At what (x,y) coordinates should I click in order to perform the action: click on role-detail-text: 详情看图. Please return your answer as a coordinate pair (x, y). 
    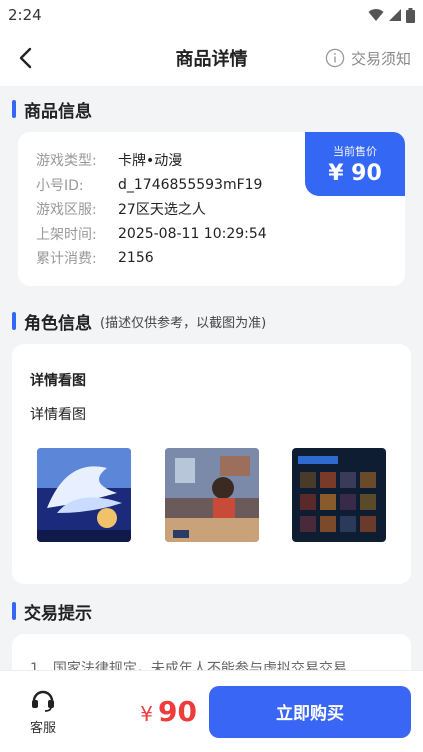
    Looking at the image, I should click on (58, 415).